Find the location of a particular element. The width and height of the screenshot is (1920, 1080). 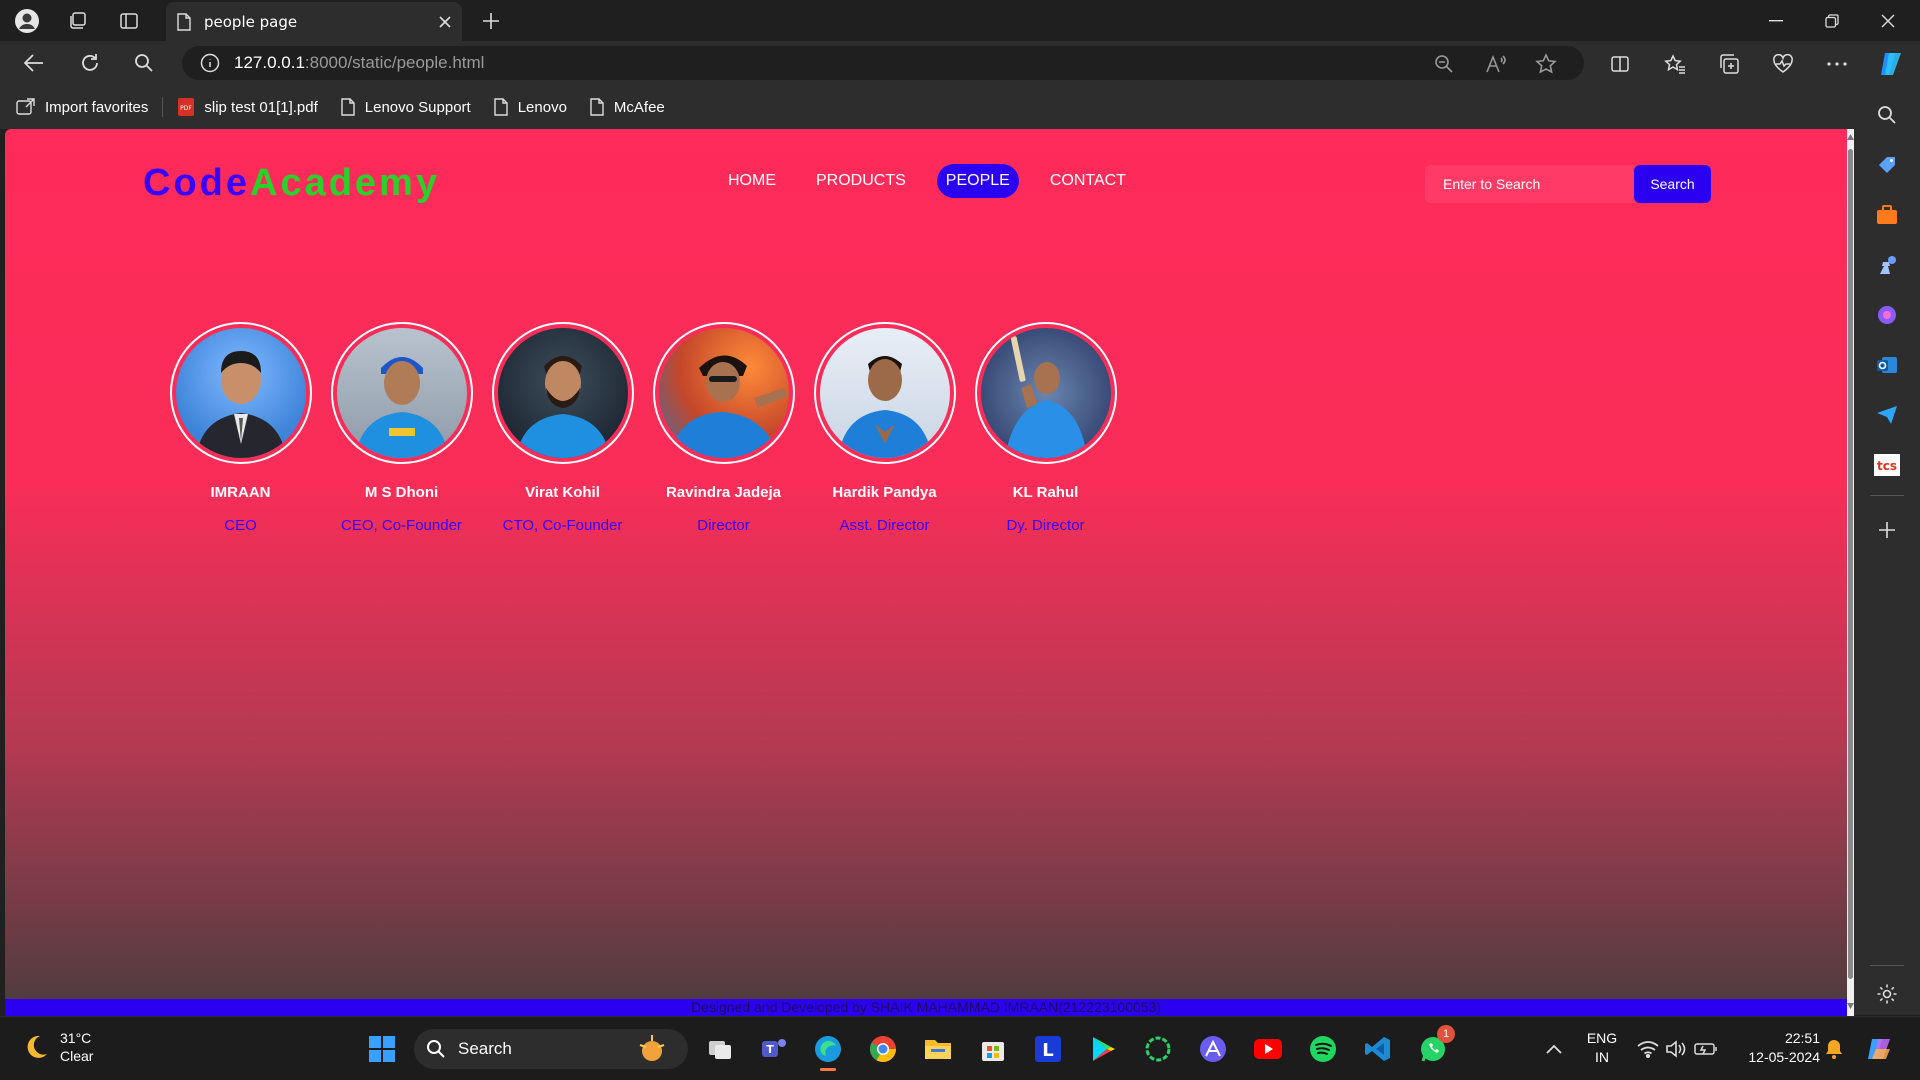

microsoft-store-icon is located at coordinates (993, 1049).